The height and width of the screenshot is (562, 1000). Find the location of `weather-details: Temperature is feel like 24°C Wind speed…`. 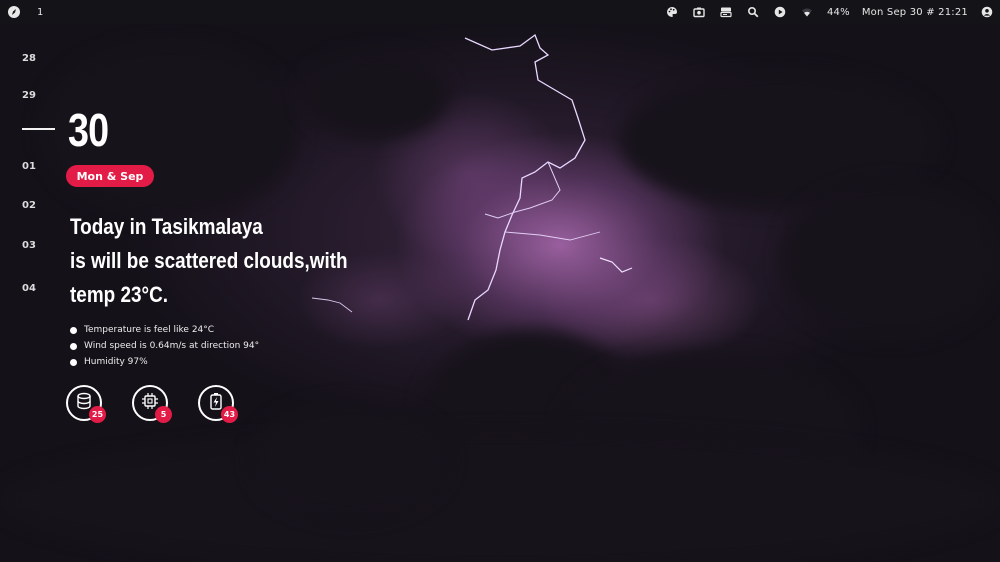

weather-details: Temperature is feel like 24°C Wind speed… is located at coordinates (164, 346).